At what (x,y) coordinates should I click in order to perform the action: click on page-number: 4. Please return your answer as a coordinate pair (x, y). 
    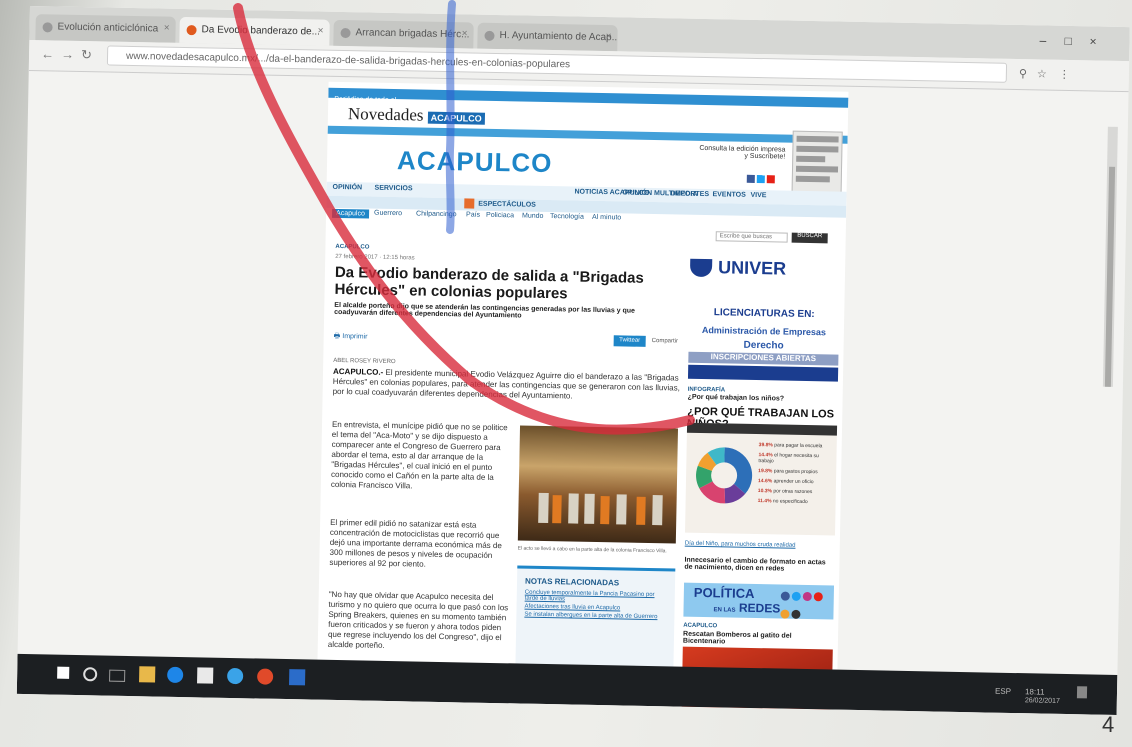
    Looking at the image, I should click on (1108, 724).